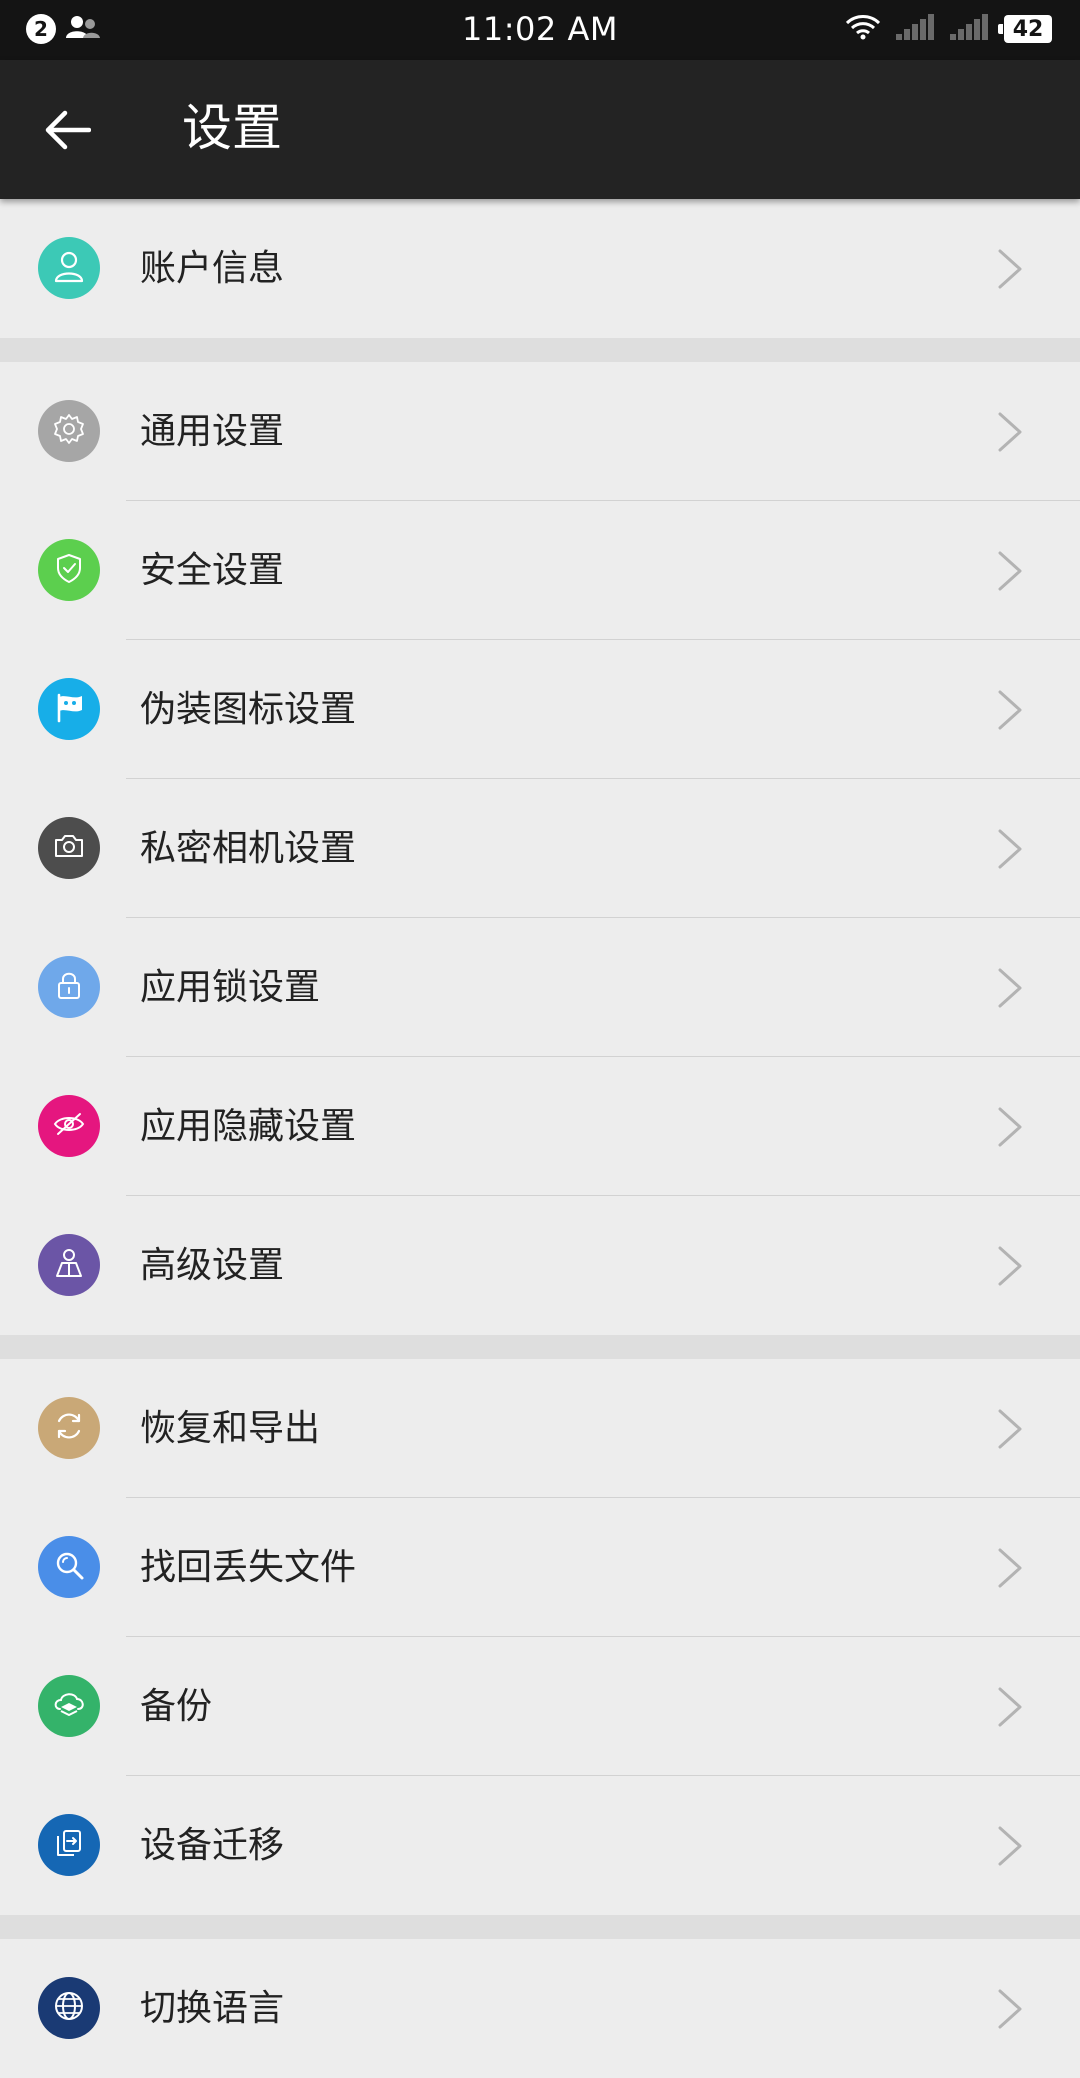 The height and width of the screenshot is (2078, 1080). What do you see at coordinates (232, 128) in the screenshot?
I see `page-title: 设置` at bounding box center [232, 128].